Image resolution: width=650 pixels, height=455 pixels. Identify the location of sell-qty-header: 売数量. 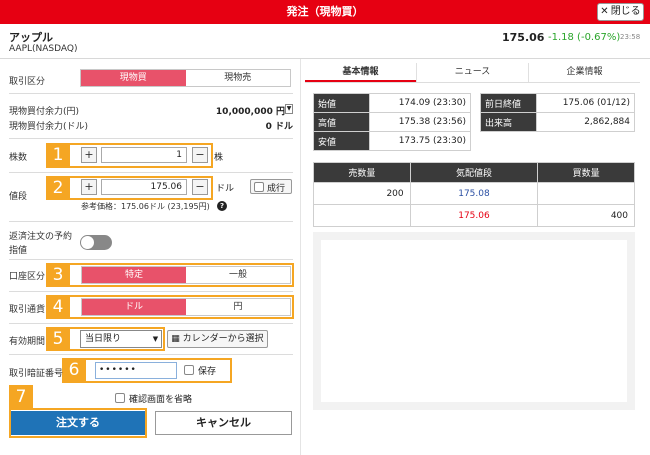
(362, 172).